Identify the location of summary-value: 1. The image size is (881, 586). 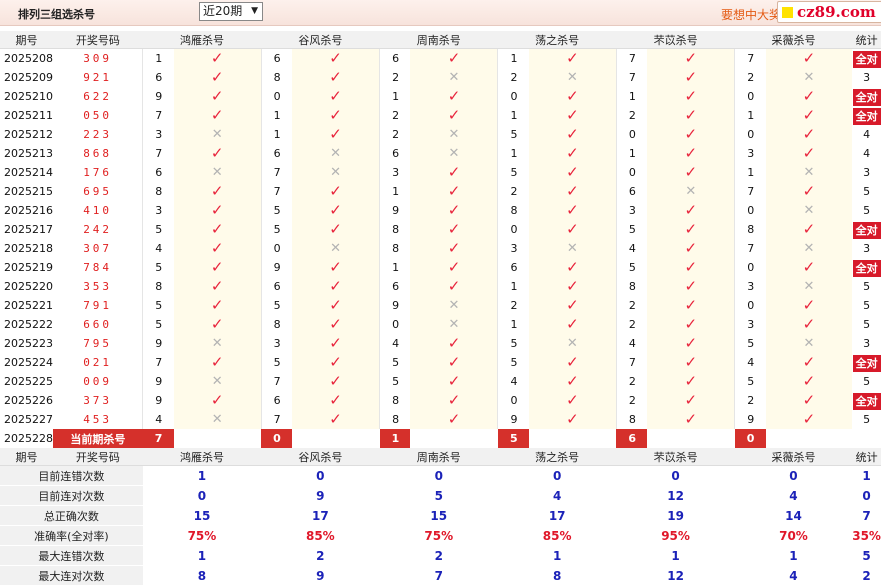
(202, 475).